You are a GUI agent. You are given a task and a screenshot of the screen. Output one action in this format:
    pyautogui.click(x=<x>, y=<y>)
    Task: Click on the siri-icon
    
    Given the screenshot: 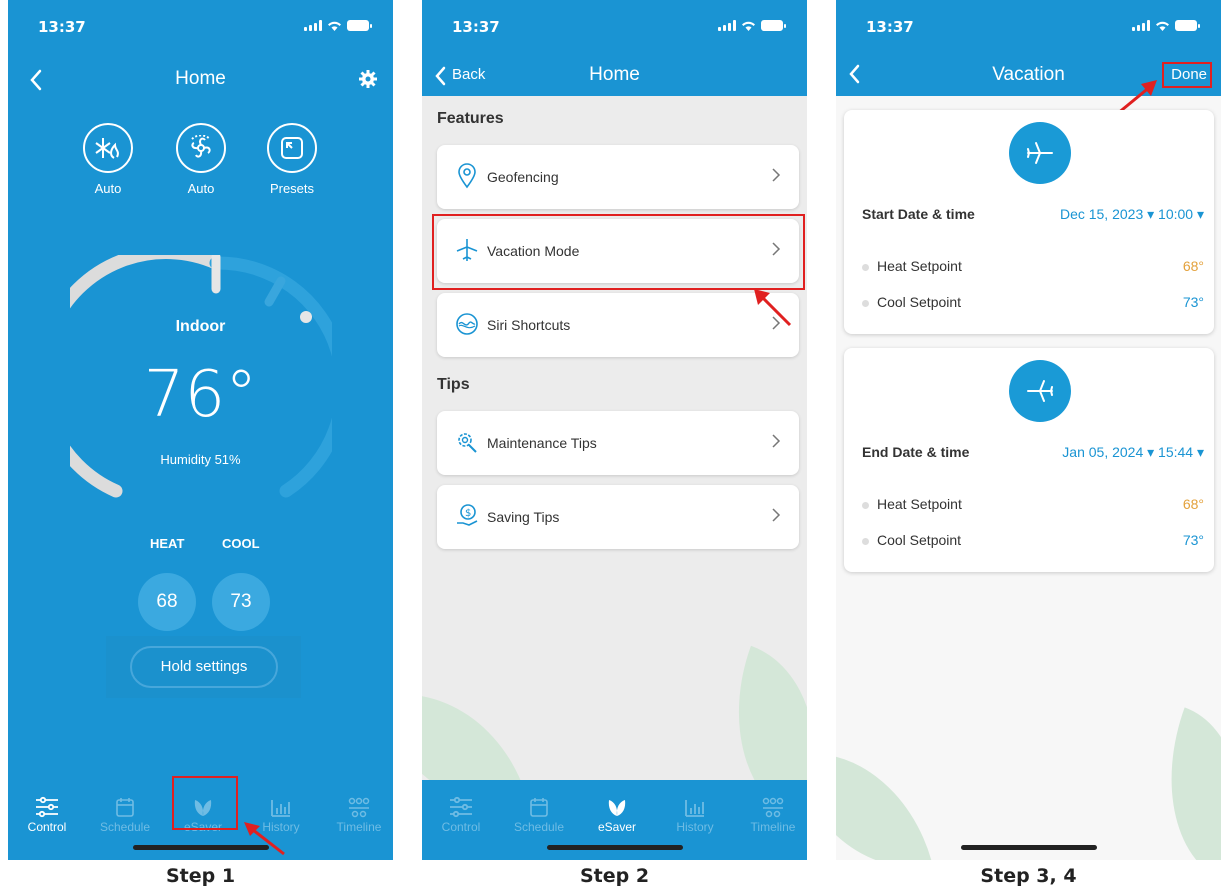 What is the action you would take?
    pyautogui.click(x=467, y=324)
    